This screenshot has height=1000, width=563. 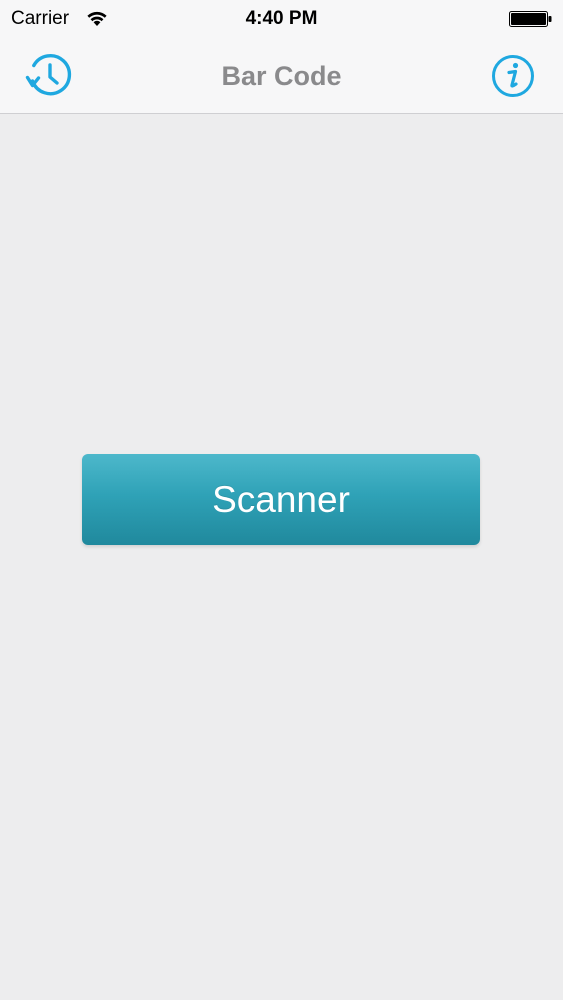 I want to click on info-icon, so click(x=513, y=76).